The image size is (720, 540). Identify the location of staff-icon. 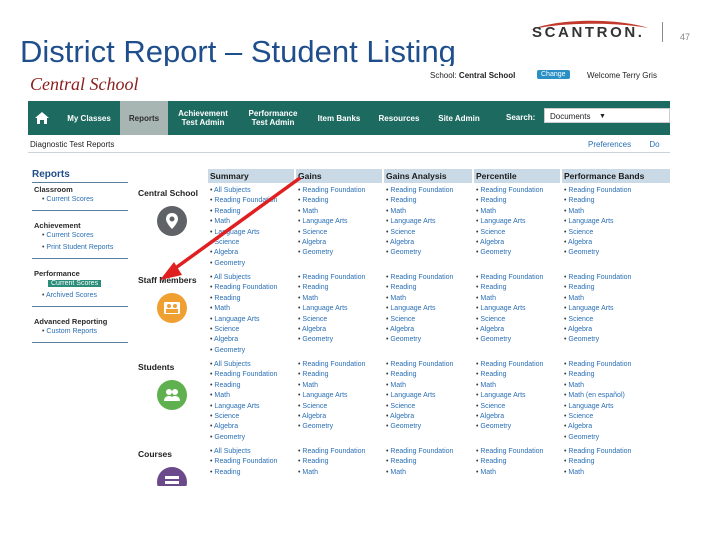
(172, 308).